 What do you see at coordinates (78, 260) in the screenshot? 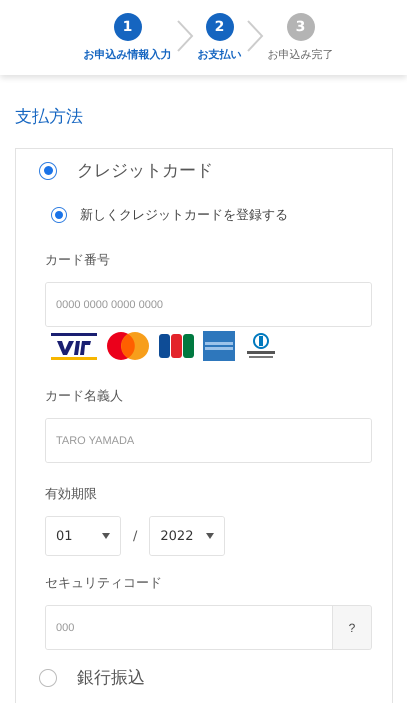
I see `field-label: カード番号` at bounding box center [78, 260].